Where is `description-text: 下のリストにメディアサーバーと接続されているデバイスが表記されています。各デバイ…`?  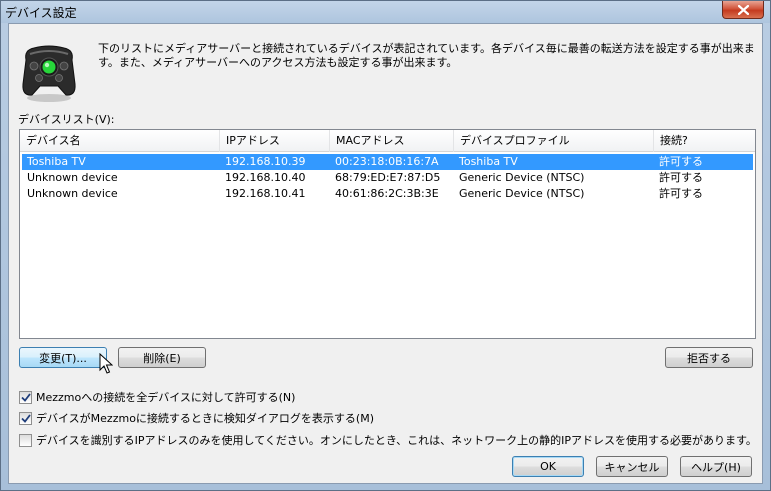
description-text: 下のリストにメディアサーバーと接続されているデバイスが表記されています。各デバイ… is located at coordinates (426, 55).